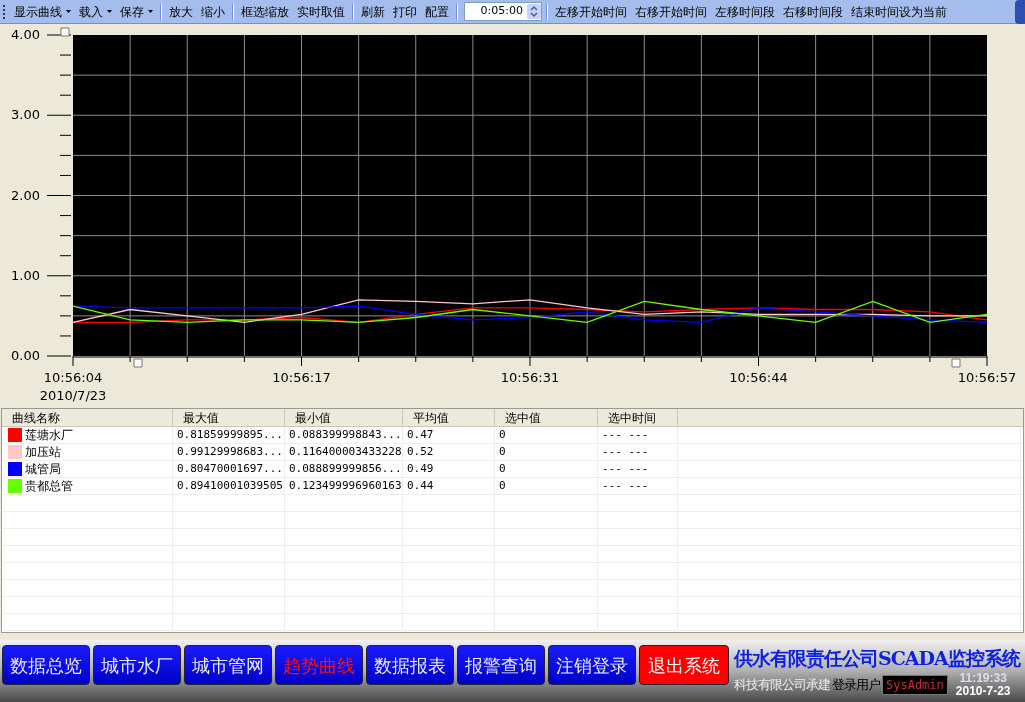 This screenshot has width=1025, height=702. I want to click on y-tick-label: 1.00, so click(25, 275).